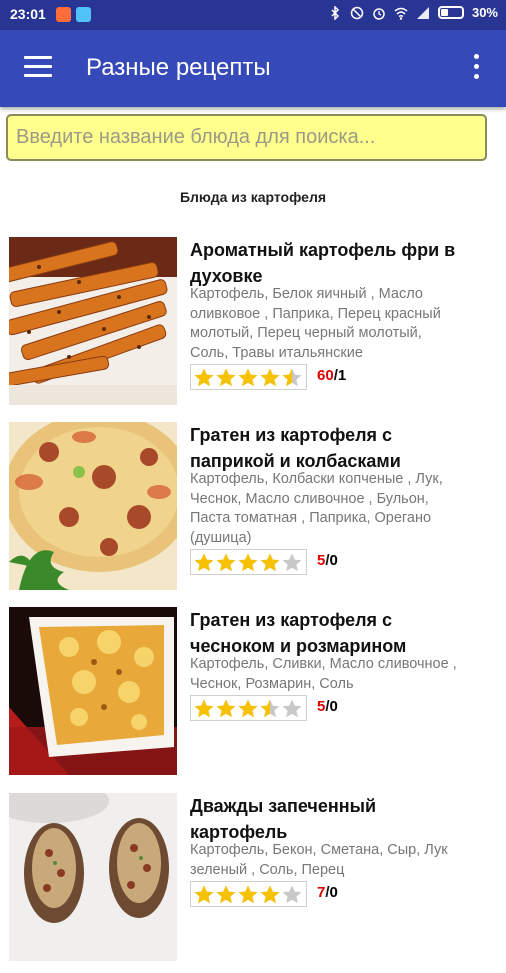 This screenshot has width=506, height=973. I want to click on alarm-icon, so click(379, 13).